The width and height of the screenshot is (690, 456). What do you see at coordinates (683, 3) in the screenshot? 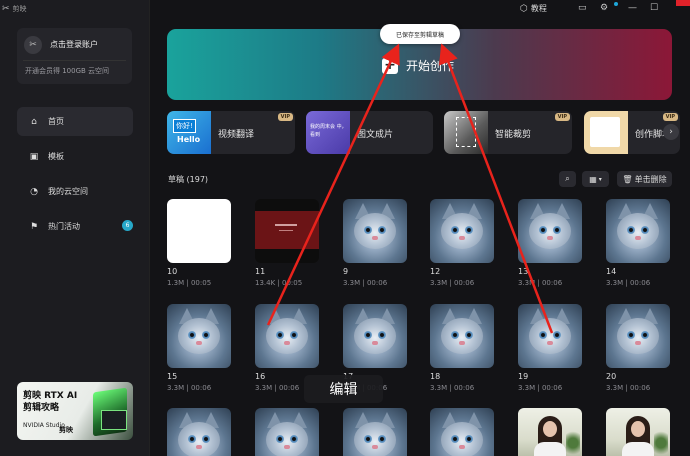
I see `close-button` at bounding box center [683, 3].